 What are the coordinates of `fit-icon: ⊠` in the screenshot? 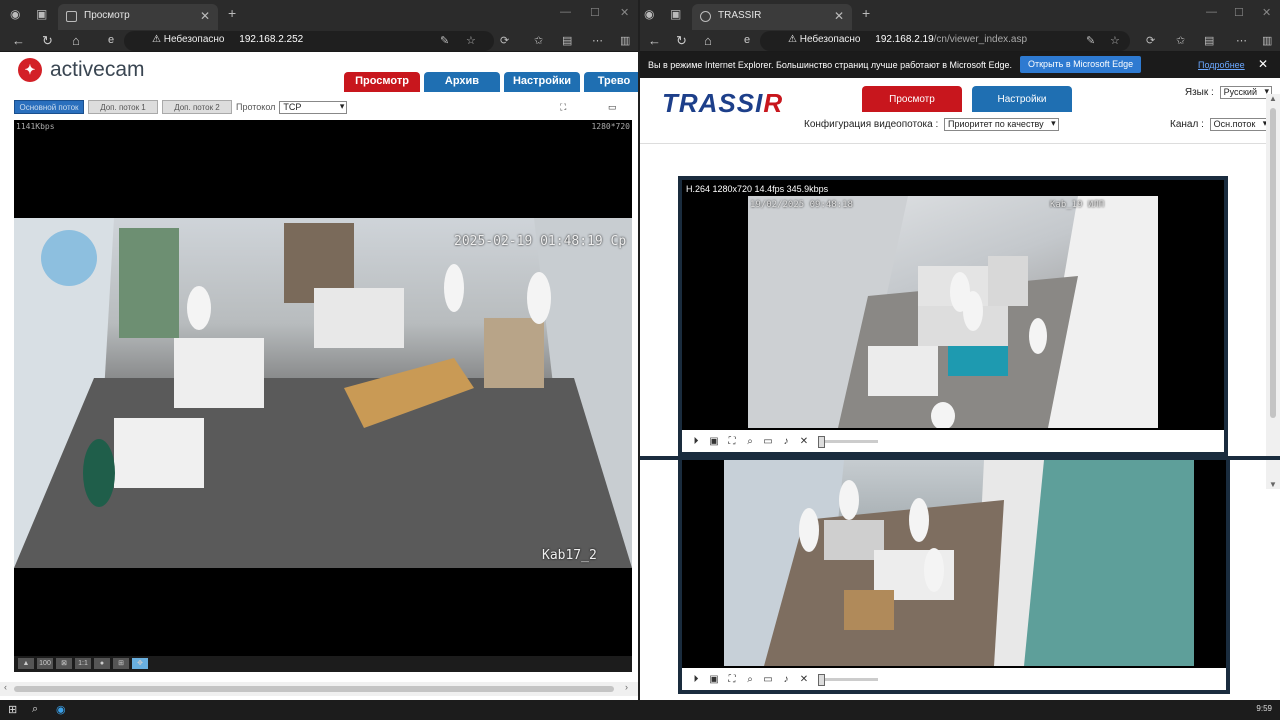 It's located at (64, 663).